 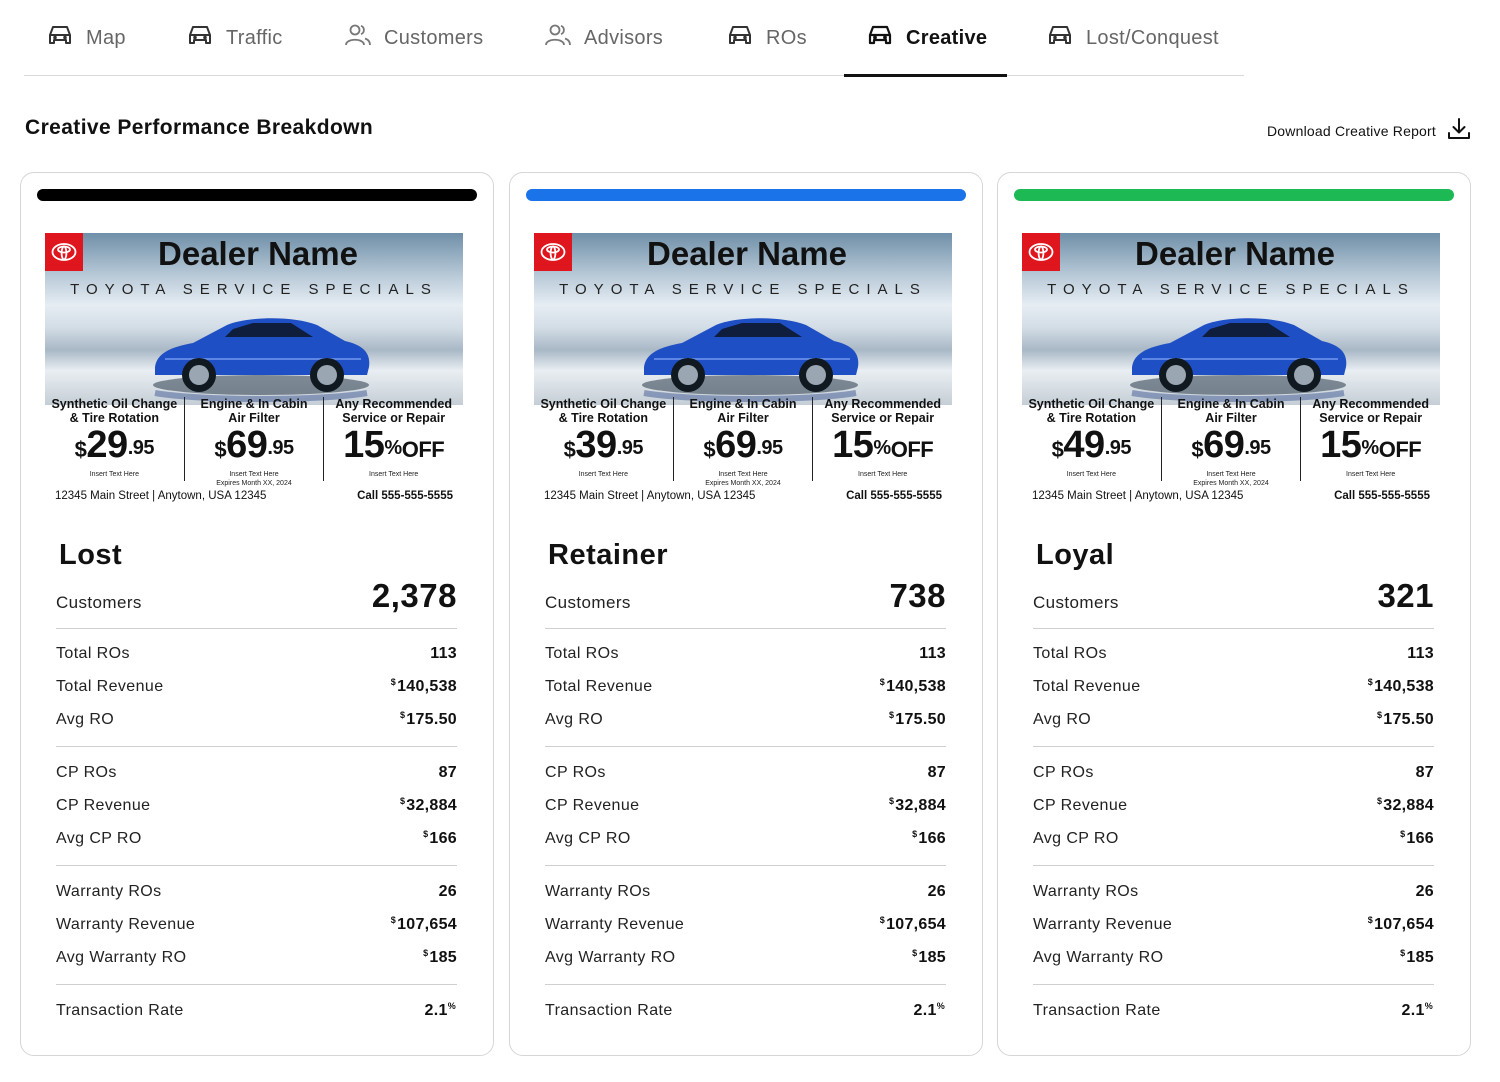 I want to click on download-icon, so click(x=1459, y=130).